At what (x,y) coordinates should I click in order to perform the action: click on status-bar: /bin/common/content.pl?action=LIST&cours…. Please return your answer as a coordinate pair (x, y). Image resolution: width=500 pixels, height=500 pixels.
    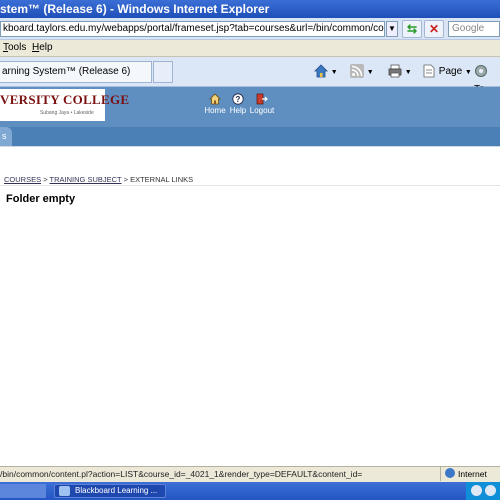
    Looking at the image, I should click on (250, 474).